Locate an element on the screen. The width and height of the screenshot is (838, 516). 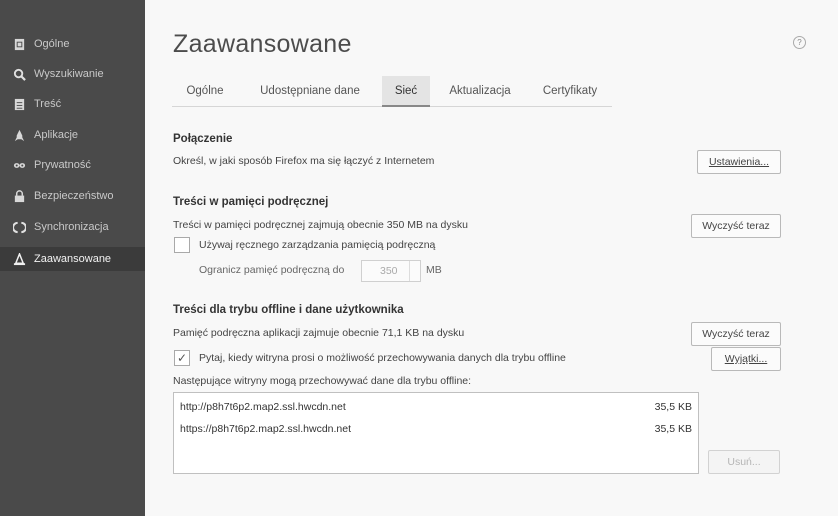
sidebar-item-label: Prywatność is located at coordinates (62, 165).